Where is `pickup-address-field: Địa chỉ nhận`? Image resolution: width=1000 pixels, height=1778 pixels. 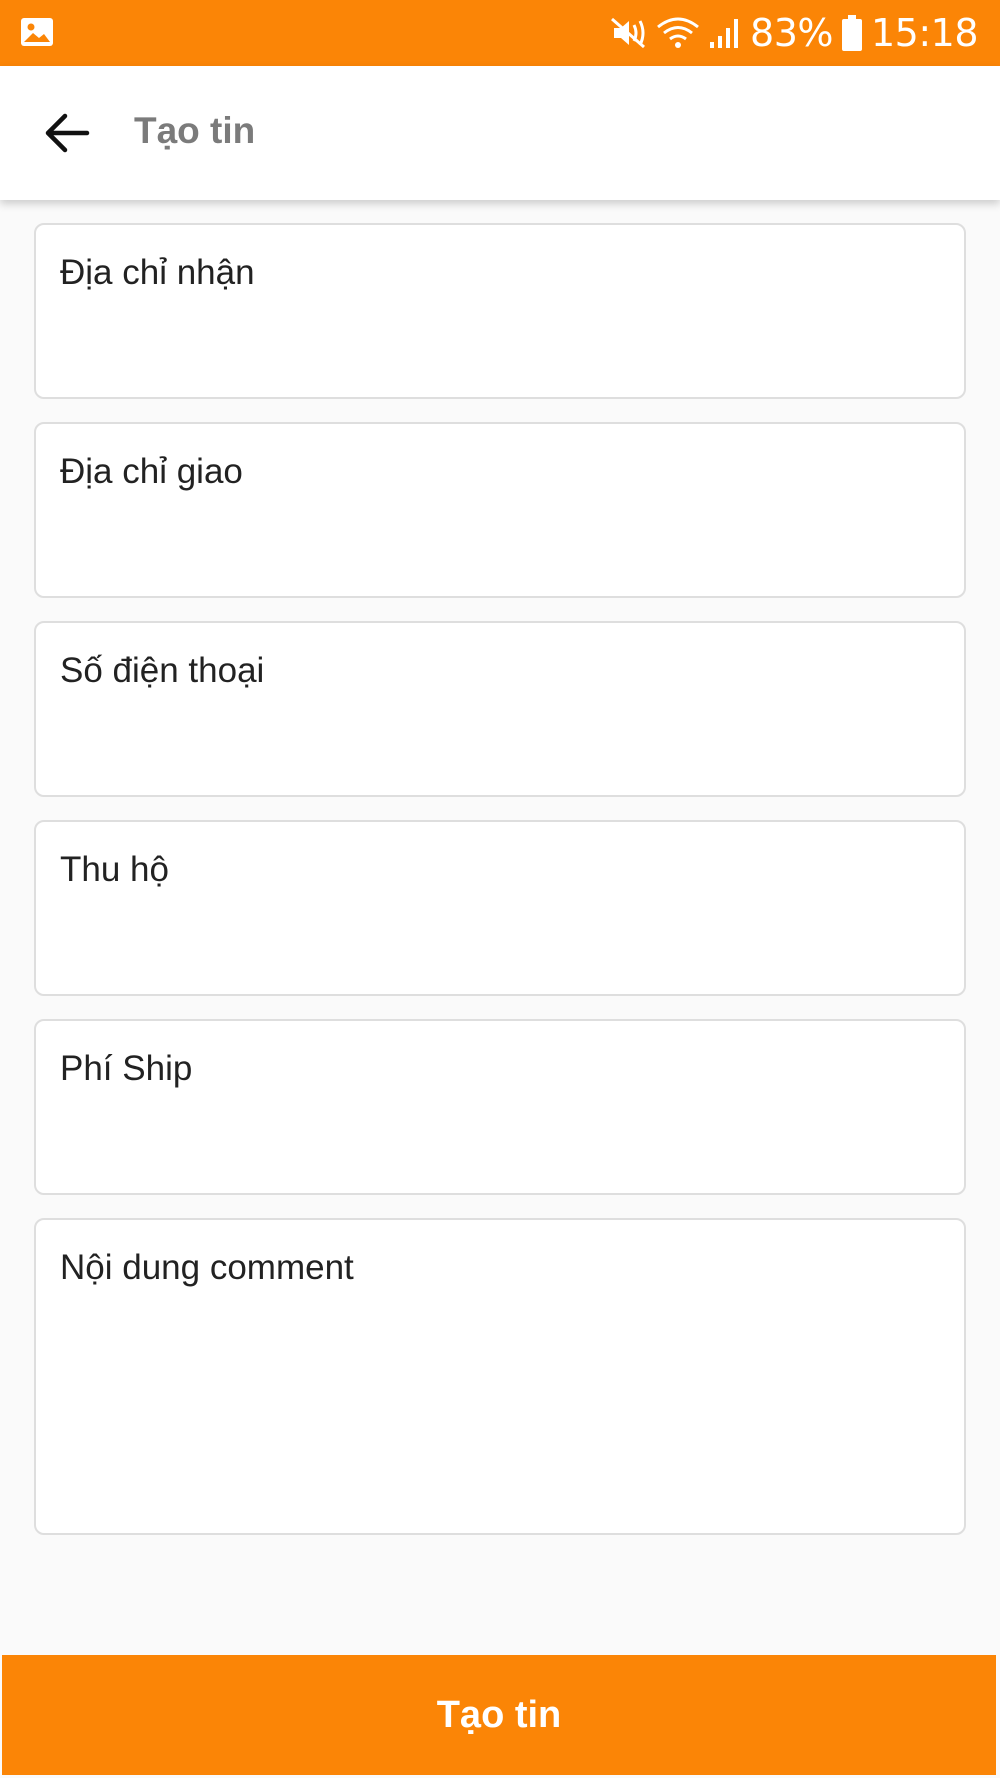
pickup-address-field: Địa chỉ nhận is located at coordinates (500, 311).